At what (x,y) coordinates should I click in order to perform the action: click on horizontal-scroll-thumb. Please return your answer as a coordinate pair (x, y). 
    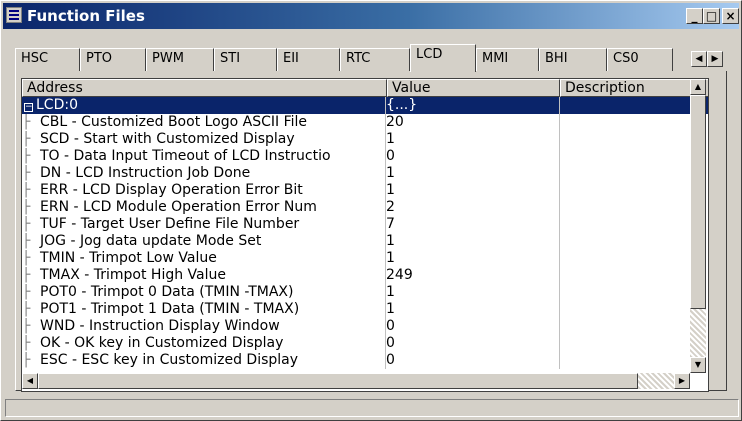
    Looking at the image, I should click on (338, 381).